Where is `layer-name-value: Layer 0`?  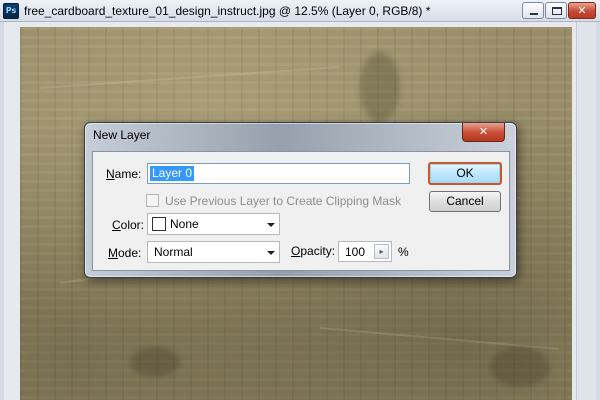 layer-name-value: Layer 0 is located at coordinates (172, 173).